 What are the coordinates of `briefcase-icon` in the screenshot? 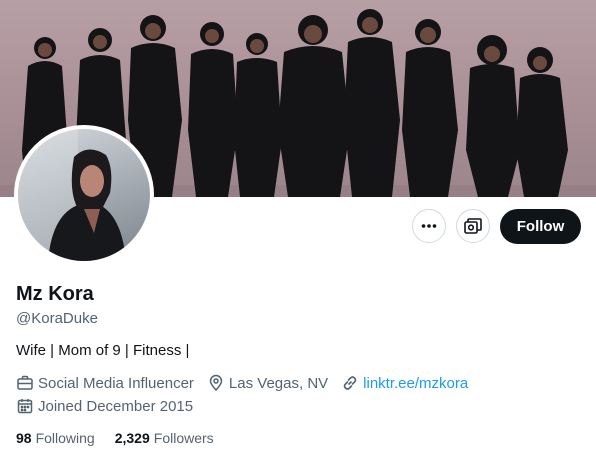 It's located at (25, 382).